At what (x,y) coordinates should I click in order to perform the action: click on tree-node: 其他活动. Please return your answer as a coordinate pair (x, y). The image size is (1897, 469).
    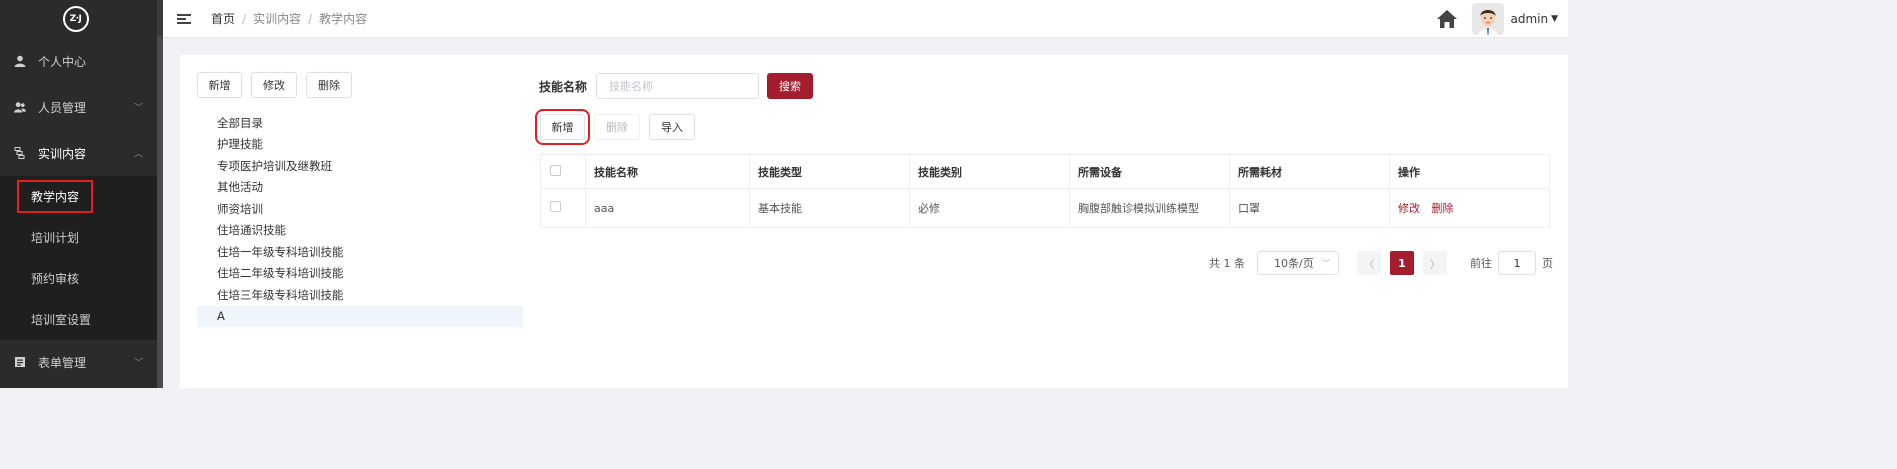
    Looking at the image, I should click on (360, 188).